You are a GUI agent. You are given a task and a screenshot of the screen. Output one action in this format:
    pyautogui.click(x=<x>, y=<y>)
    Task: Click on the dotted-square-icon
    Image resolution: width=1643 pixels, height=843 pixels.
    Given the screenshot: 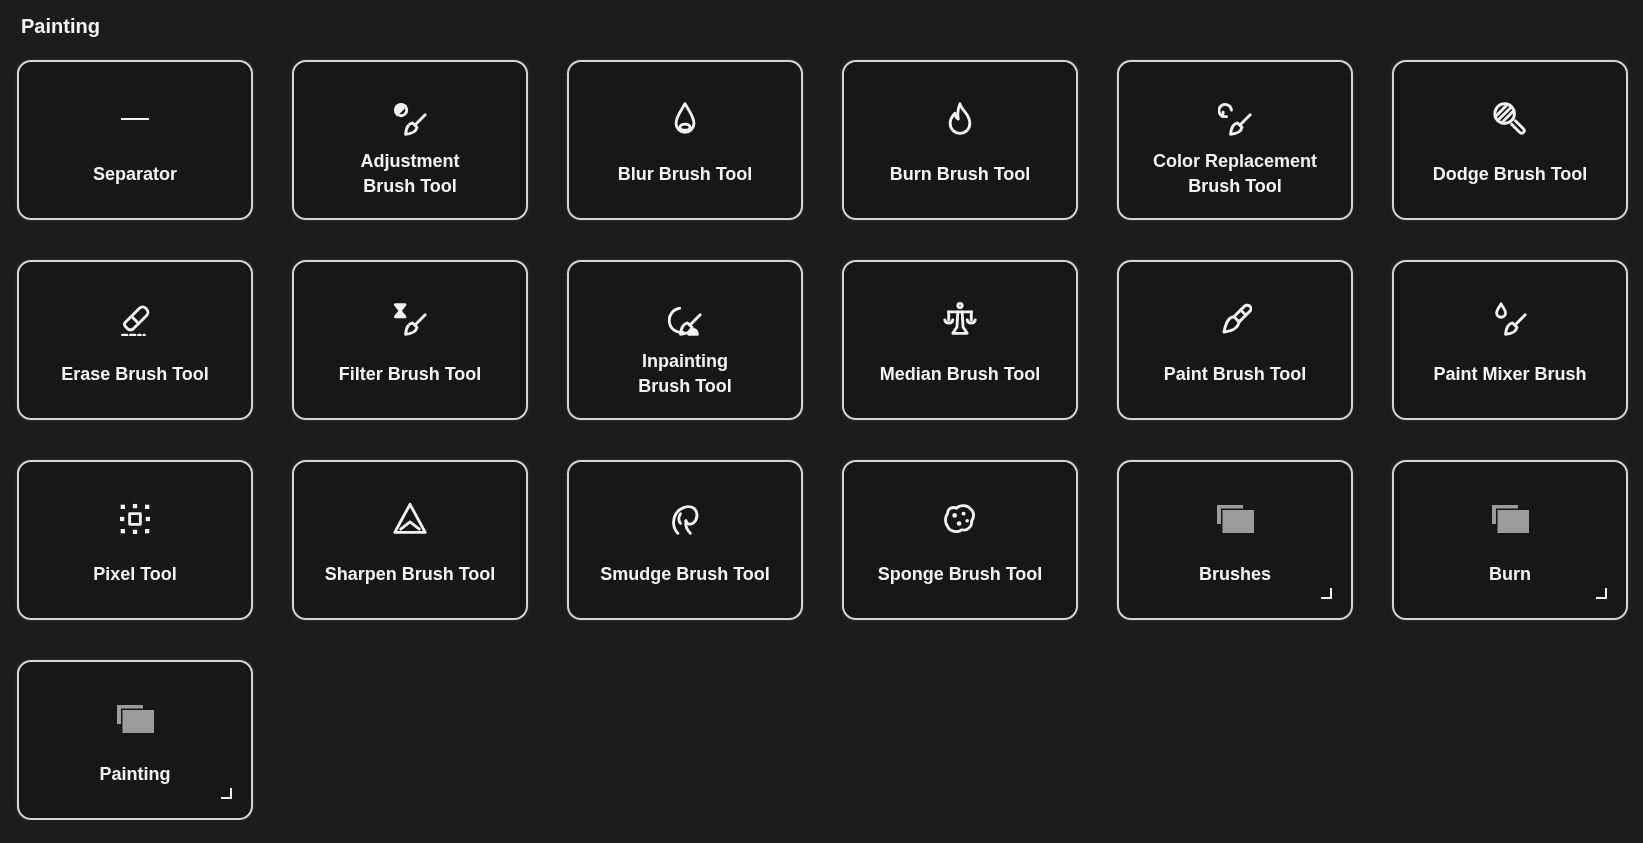 What is the action you would take?
    pyautogui.click(x=135, y=519)
    